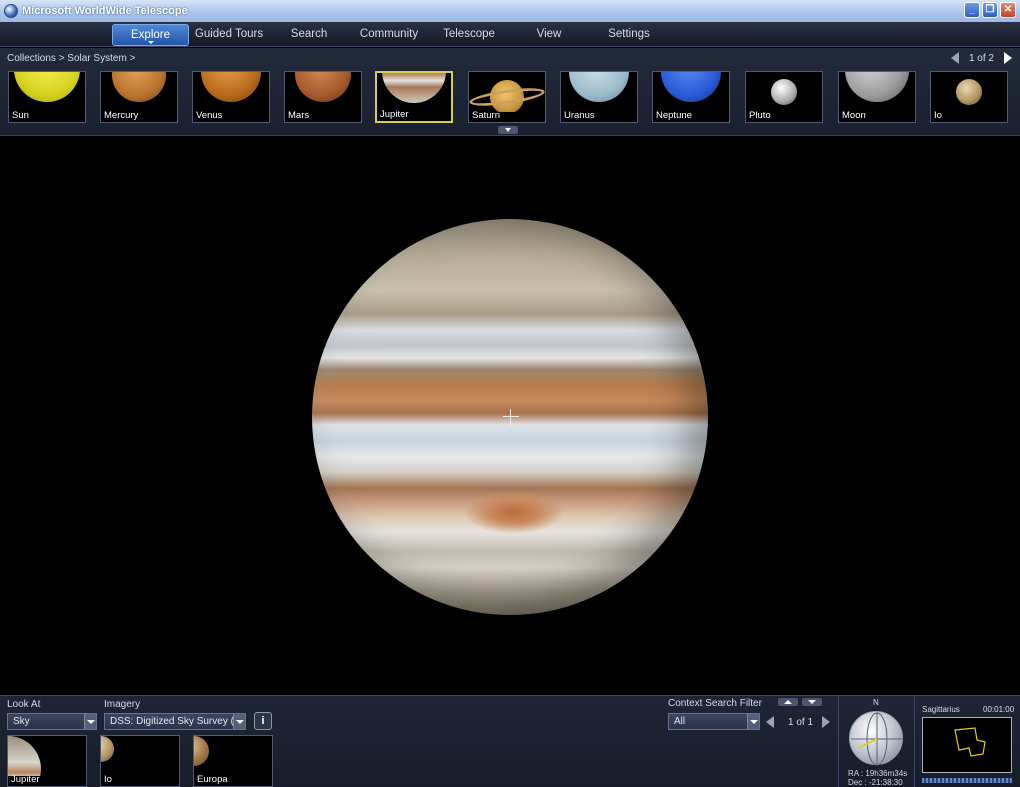 Image resolution: width=1020 pixels, height=787 pixels. What do you see at coordinates (876, 702) in the screenshot?
I see `compass-north-label: N` at bounding box center [876, 702].